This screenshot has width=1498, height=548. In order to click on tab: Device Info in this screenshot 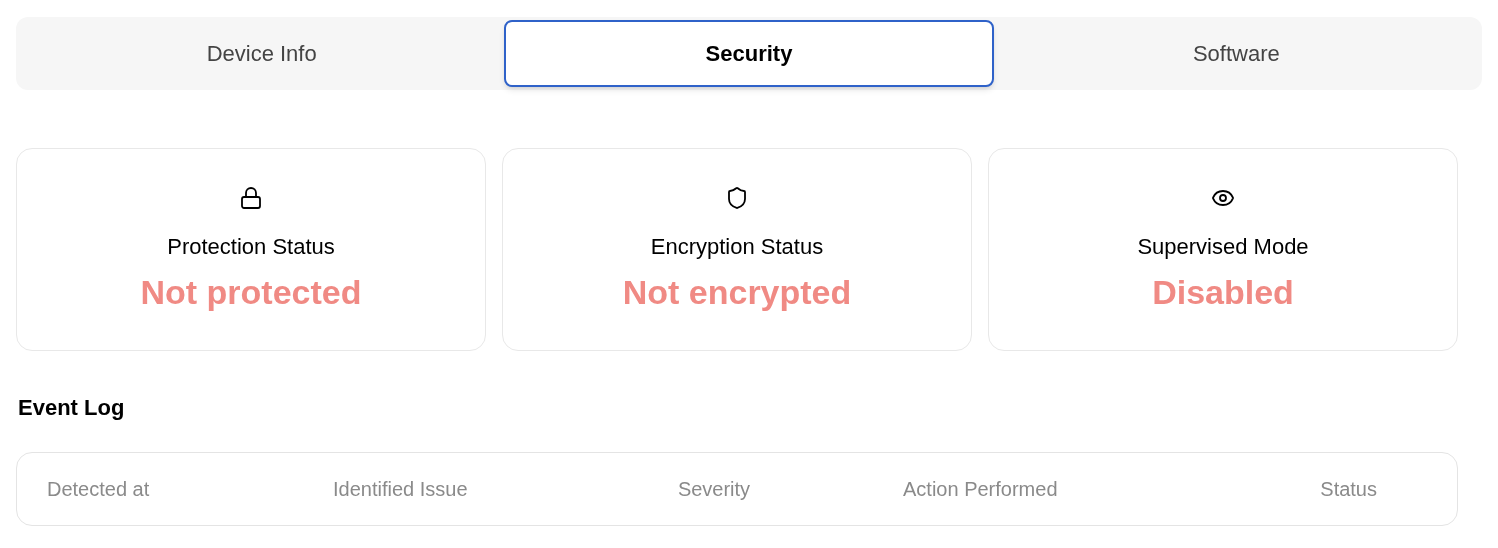, I will do `click(262, 53)`.